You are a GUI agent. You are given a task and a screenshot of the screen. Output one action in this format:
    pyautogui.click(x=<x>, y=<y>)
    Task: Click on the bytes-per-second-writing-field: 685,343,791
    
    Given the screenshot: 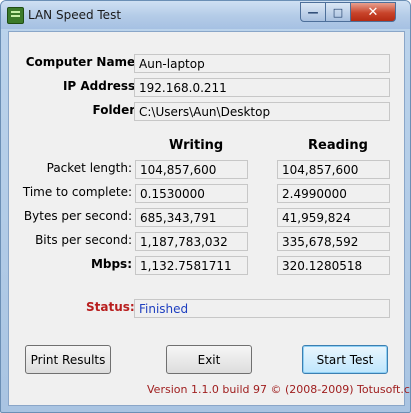 What is the action you would take?
    pyautogui.click(x=191, y=217)
    